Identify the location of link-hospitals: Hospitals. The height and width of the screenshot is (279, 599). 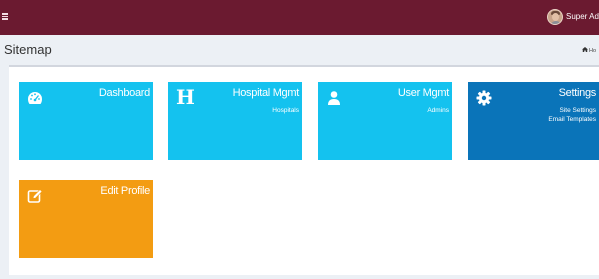
(285, 110).